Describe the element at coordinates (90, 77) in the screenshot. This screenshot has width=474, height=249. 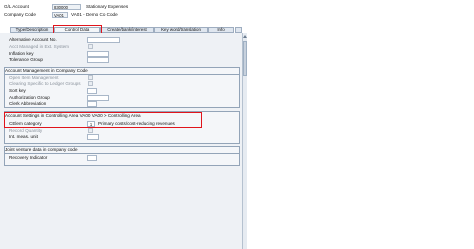
I see `open-item-checkbox` at that location.